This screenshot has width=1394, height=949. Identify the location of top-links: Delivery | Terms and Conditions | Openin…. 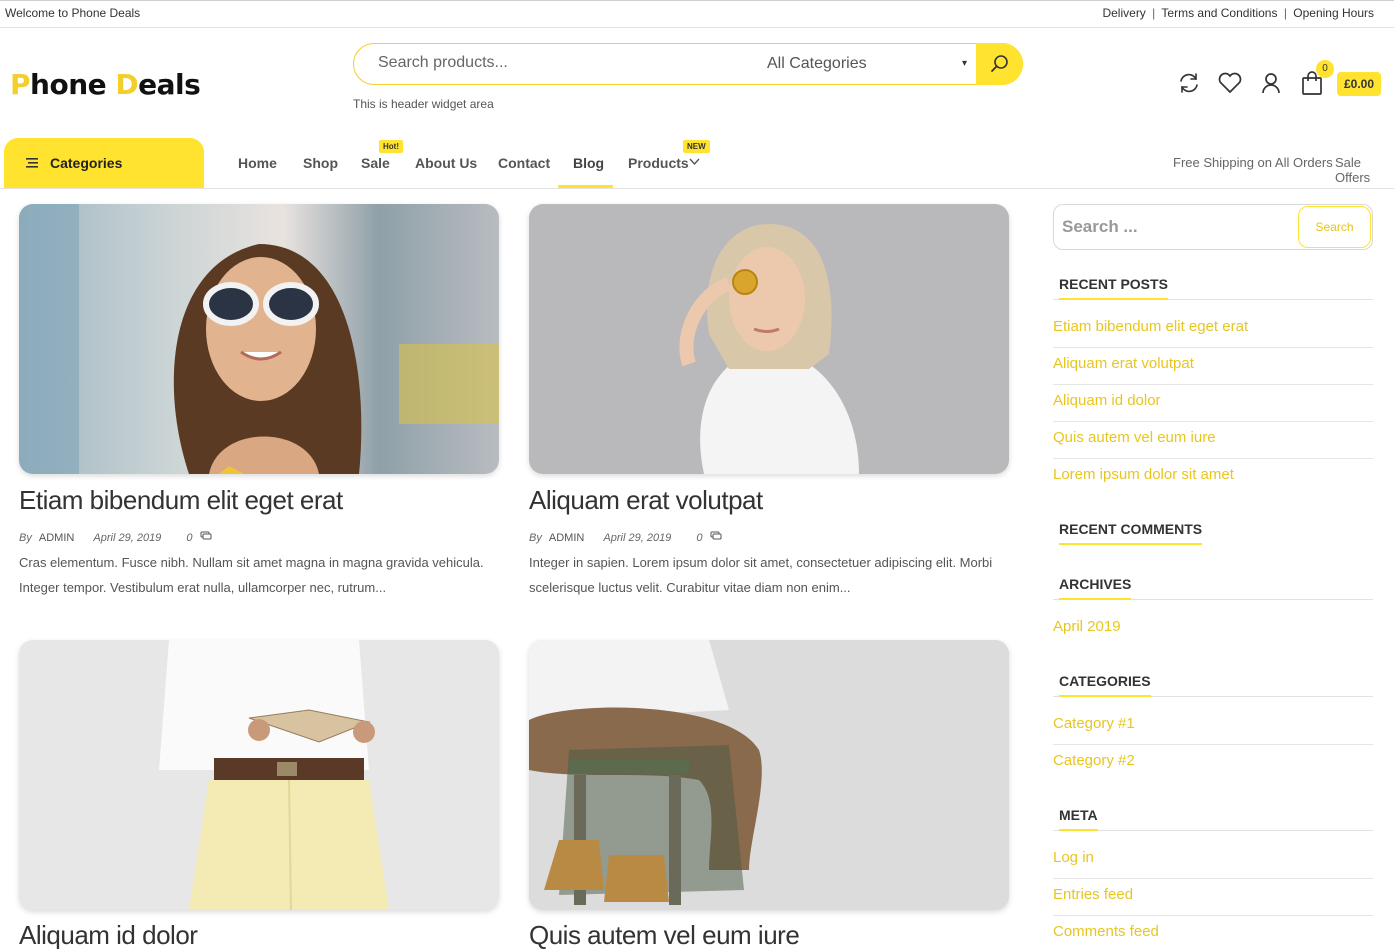
(1238, 13).